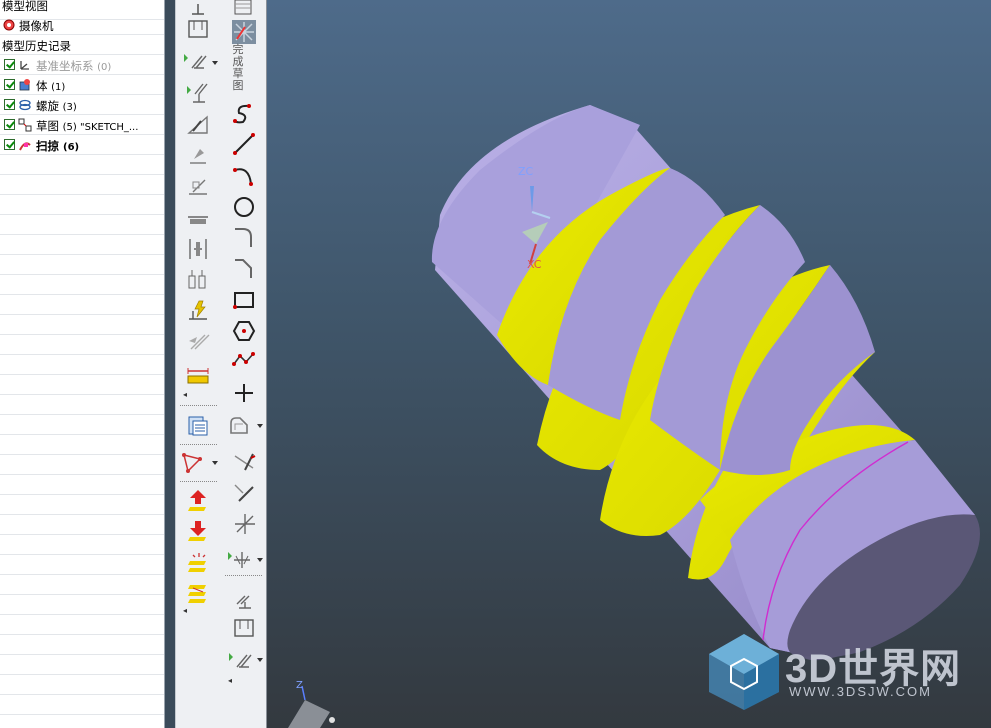  Describe the element at coordinates (198, 592) in the screenshot. I see `layer-copy-icon` at that location.